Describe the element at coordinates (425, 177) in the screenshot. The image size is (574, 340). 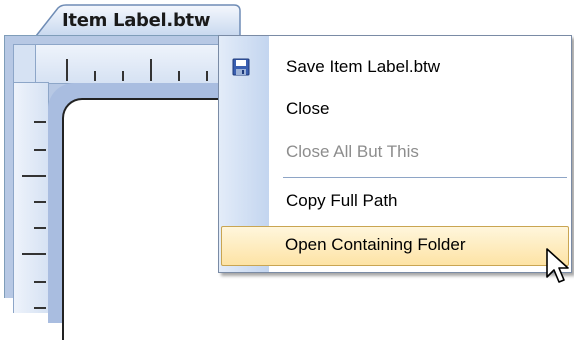
I see `menu-separator` at that location.